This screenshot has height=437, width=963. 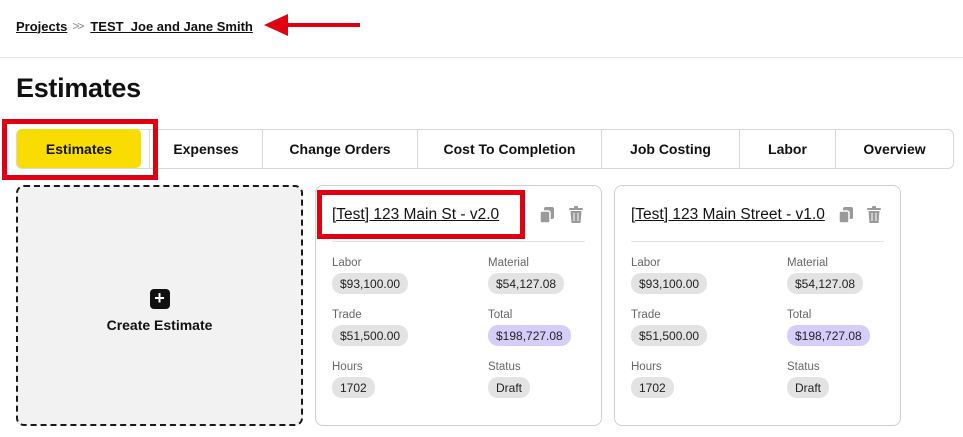 I want to click on tab-change-orders: Change Orders, so click(x=339, y=149).